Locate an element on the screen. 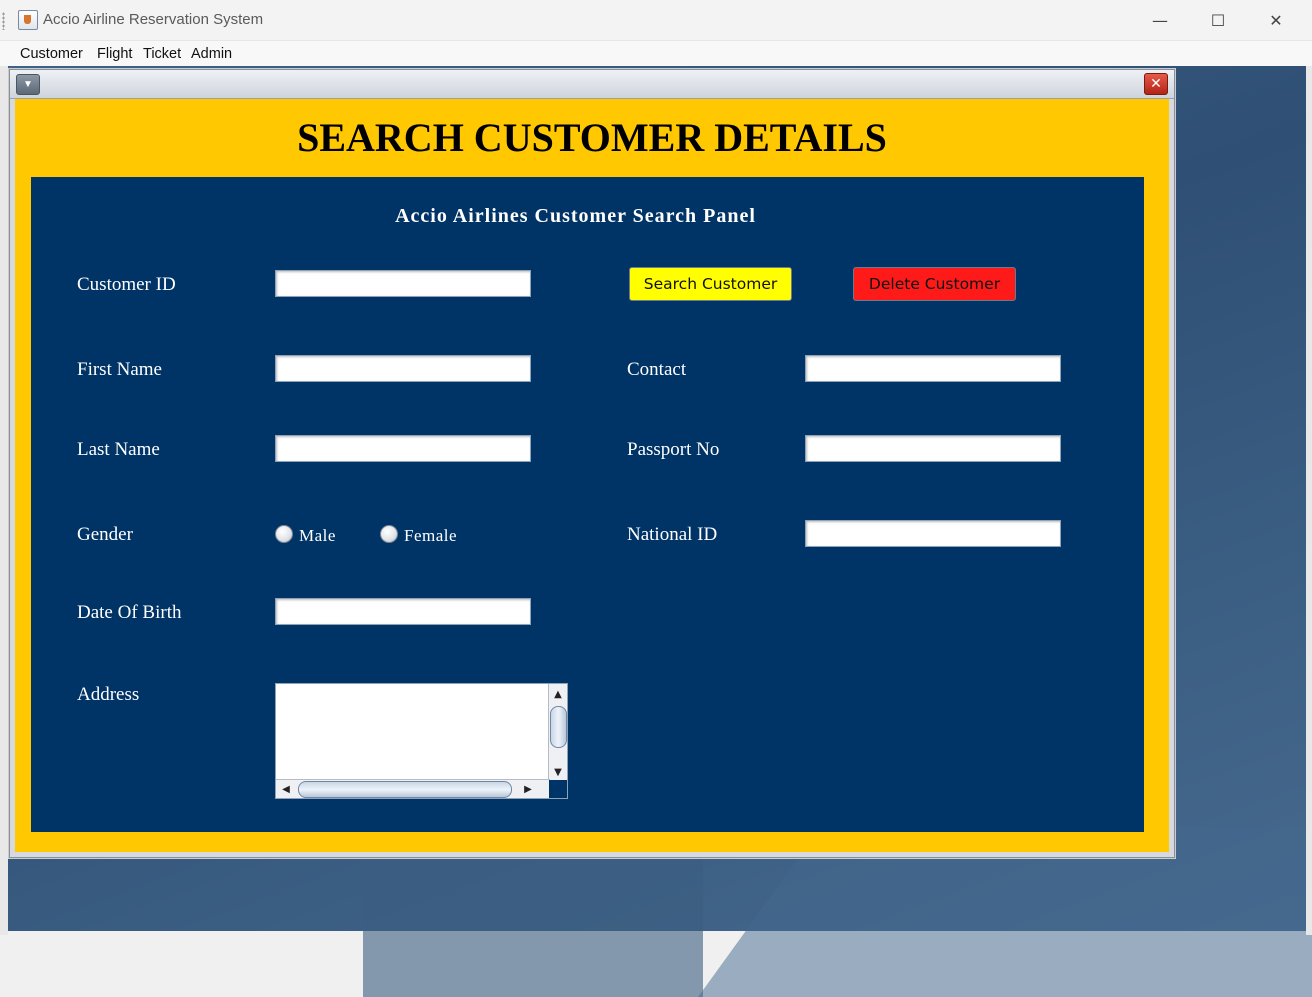  vertical-scroll-thumb is located at coordinates (558, 727).